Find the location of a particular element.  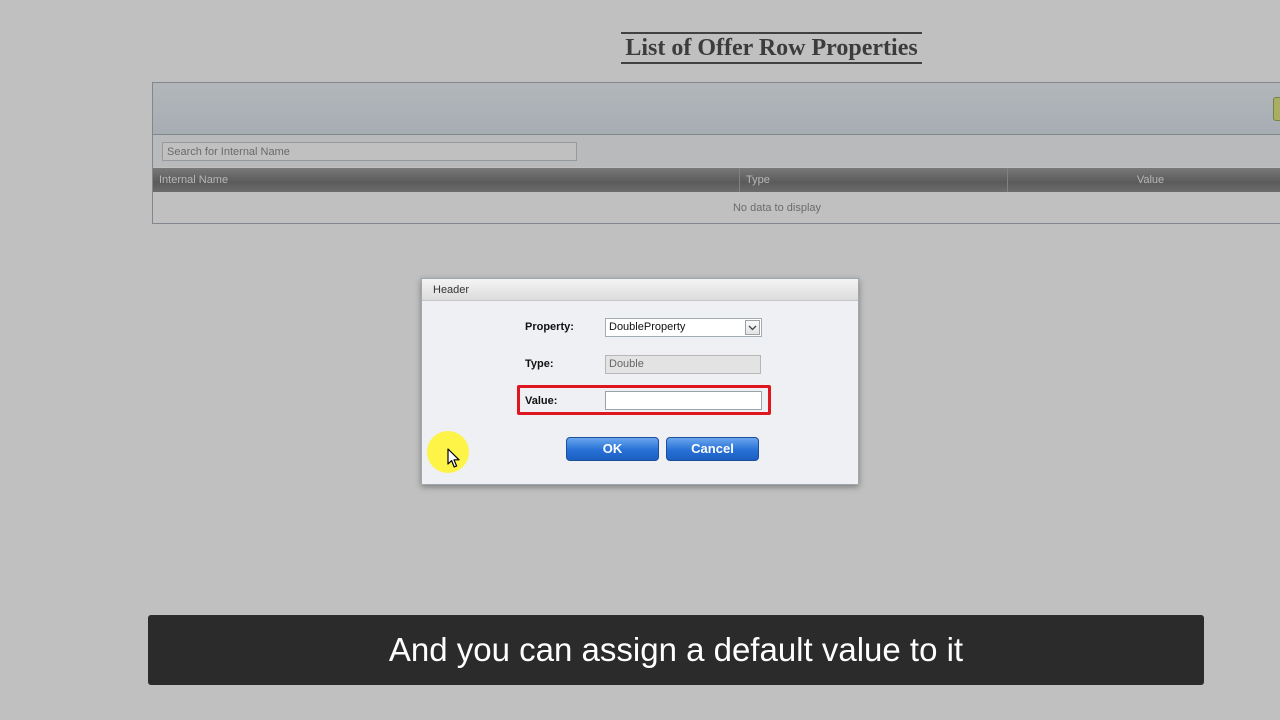

type-field: Double is located at coordinates (683, 364).